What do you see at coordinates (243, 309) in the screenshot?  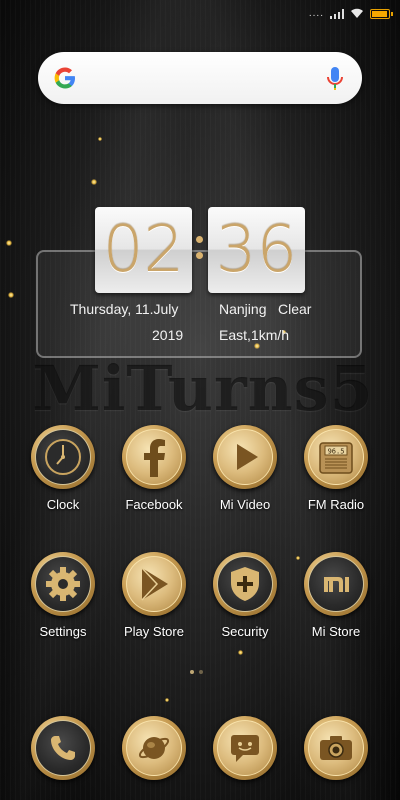 I see `widget-city: Nanjing` at bounding box center [243, 309].